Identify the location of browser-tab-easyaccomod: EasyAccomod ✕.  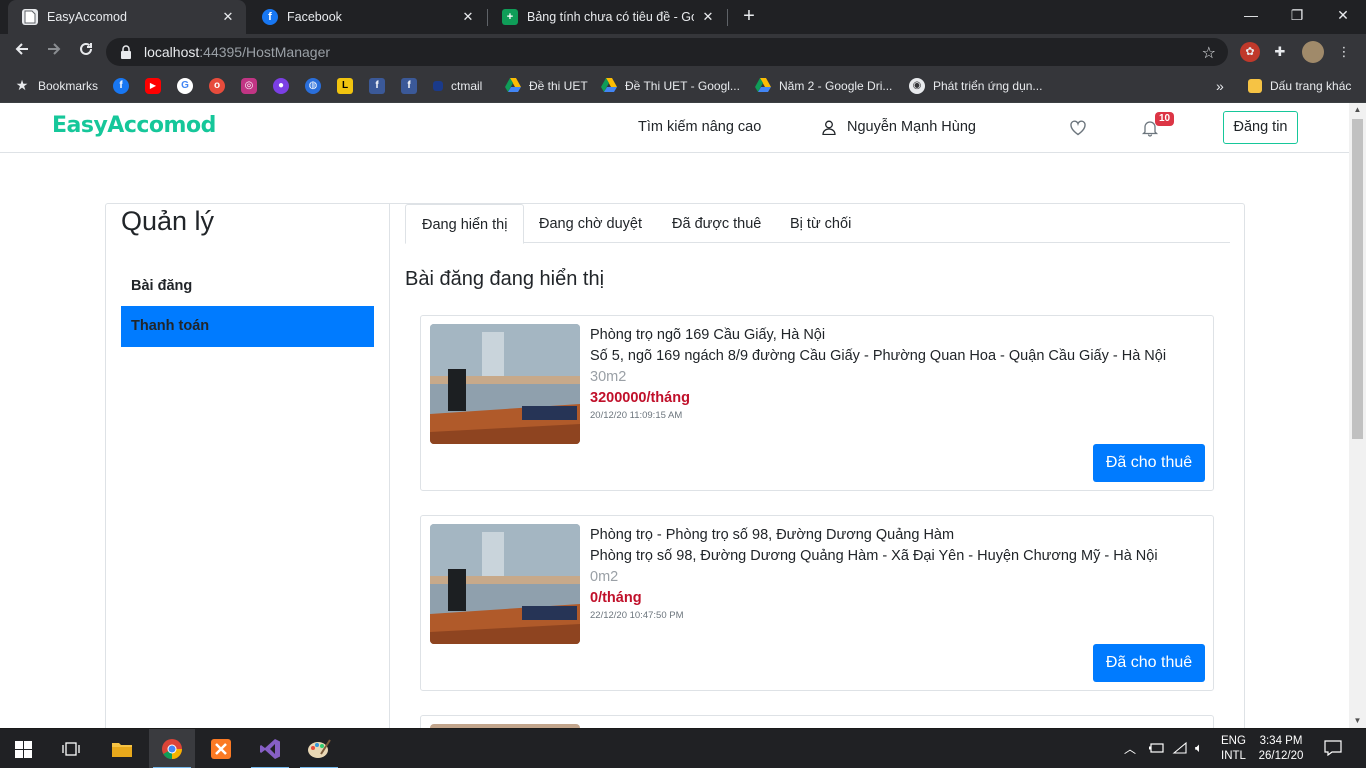
(127, 17).